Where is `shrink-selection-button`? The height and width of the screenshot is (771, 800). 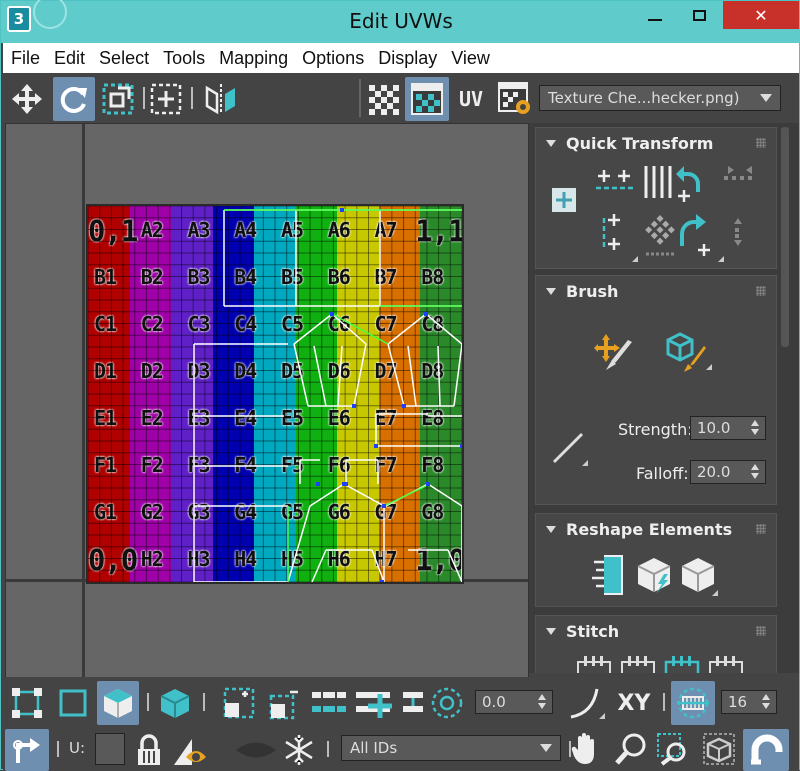 shrink-selection-button is located at coordinates (285, 703).